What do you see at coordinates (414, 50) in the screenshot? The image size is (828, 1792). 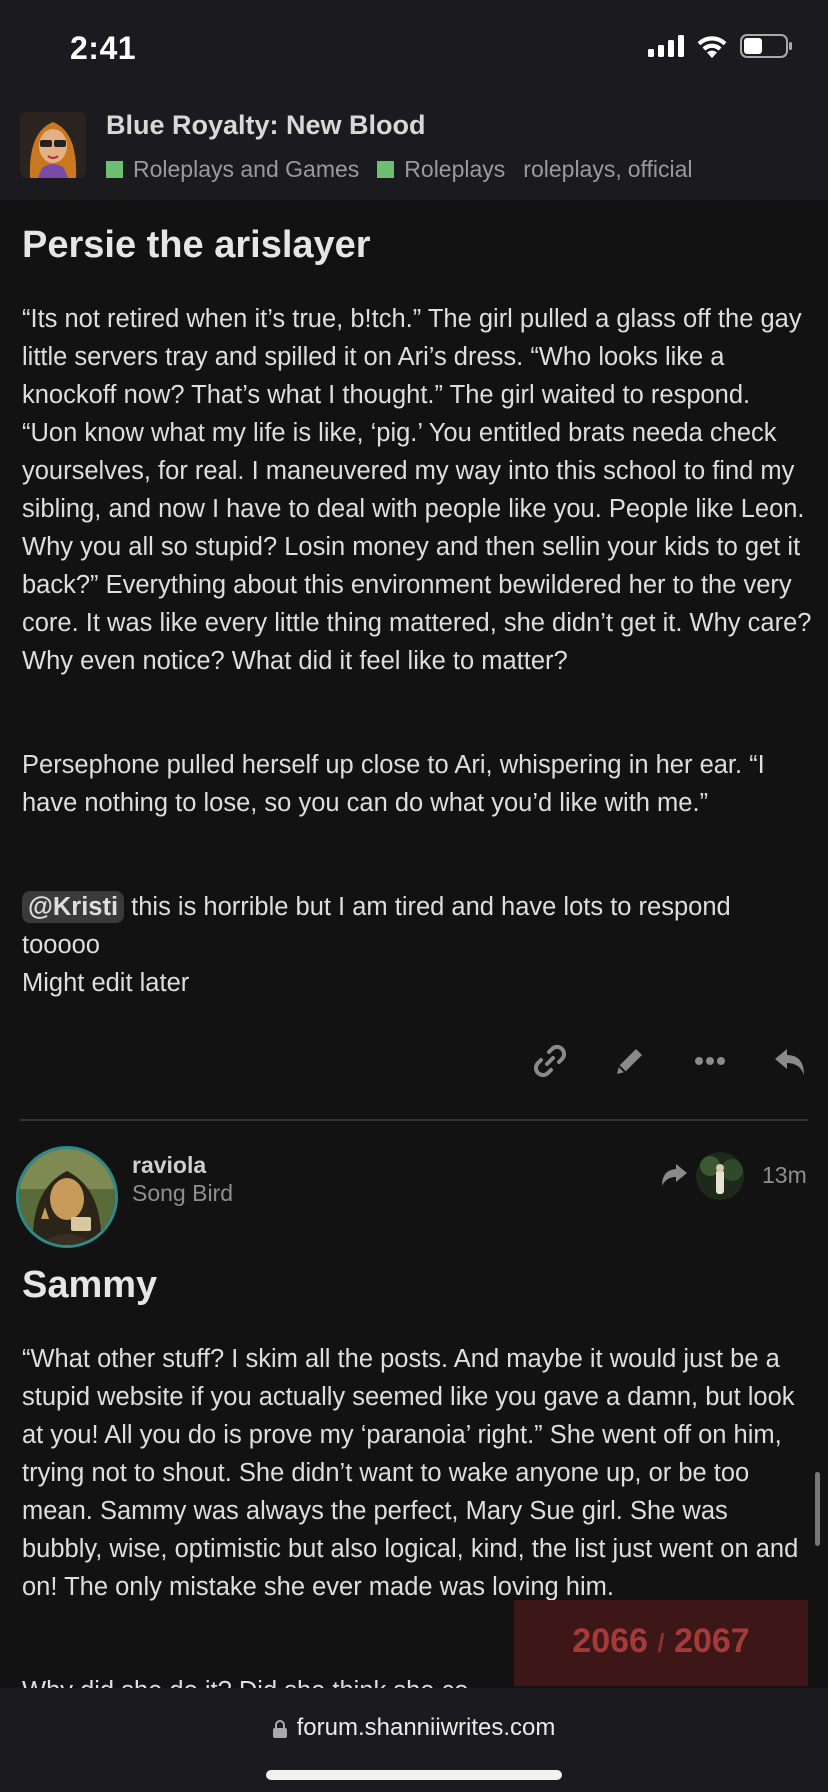 I see `status-bar: 2:41` at bounding box center [414, 50].